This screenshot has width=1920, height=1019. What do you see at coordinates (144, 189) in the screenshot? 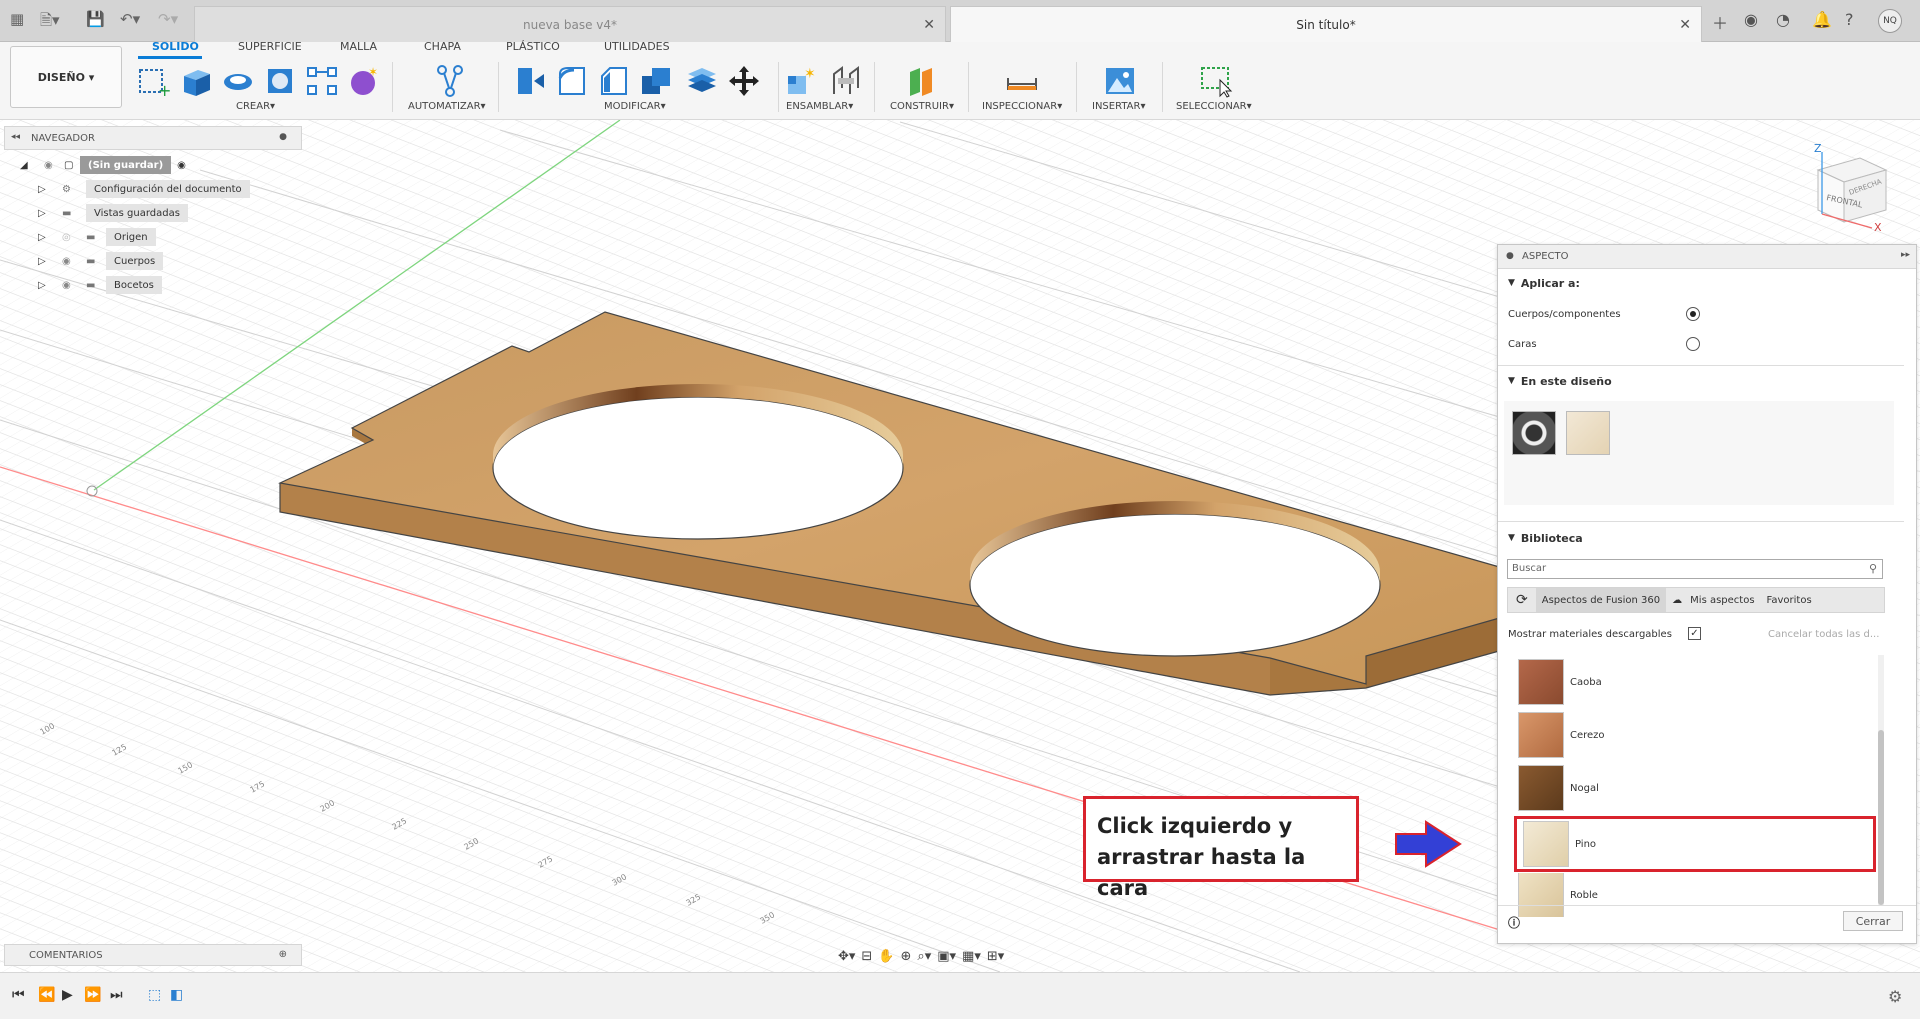
I see `nav-item-config: ▷ ⚙ Configuración del documento` at bounding box center [144, 189].